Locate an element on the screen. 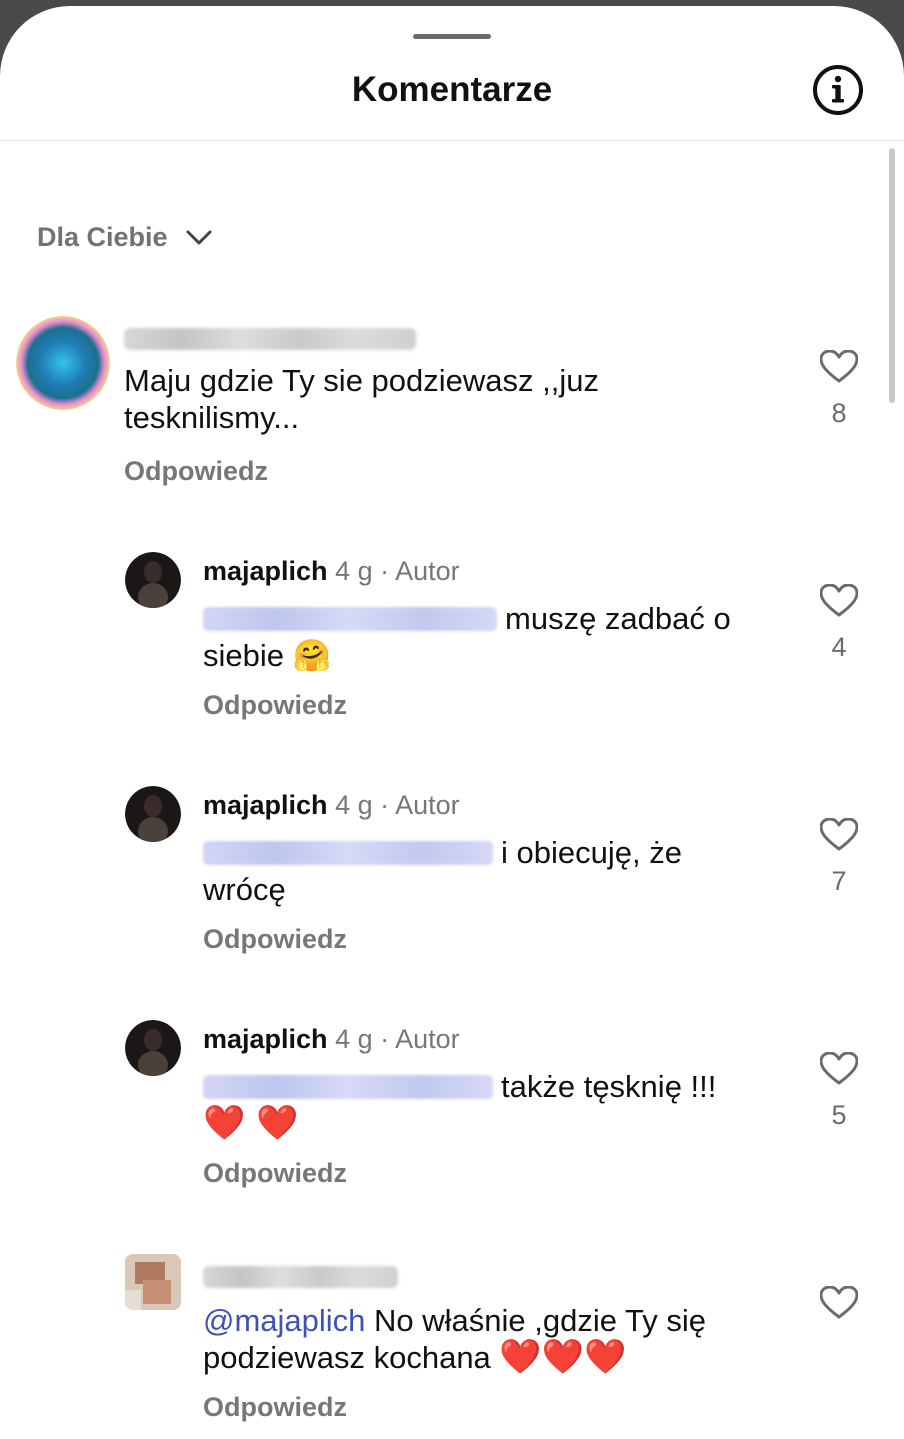  like-button: 8 is located at coordinates (839, 389).